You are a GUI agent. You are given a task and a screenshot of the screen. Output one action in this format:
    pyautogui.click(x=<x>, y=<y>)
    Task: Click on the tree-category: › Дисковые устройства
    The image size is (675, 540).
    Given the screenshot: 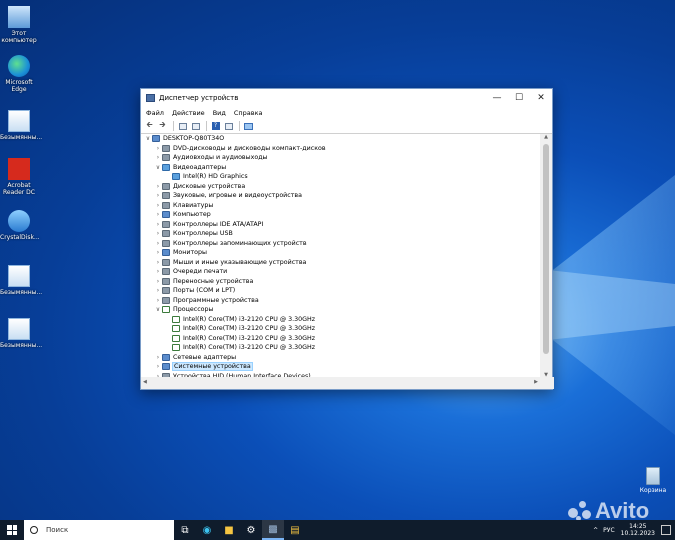 What is the action you would take?
    pyautogui.click(x=341, y=187)
    